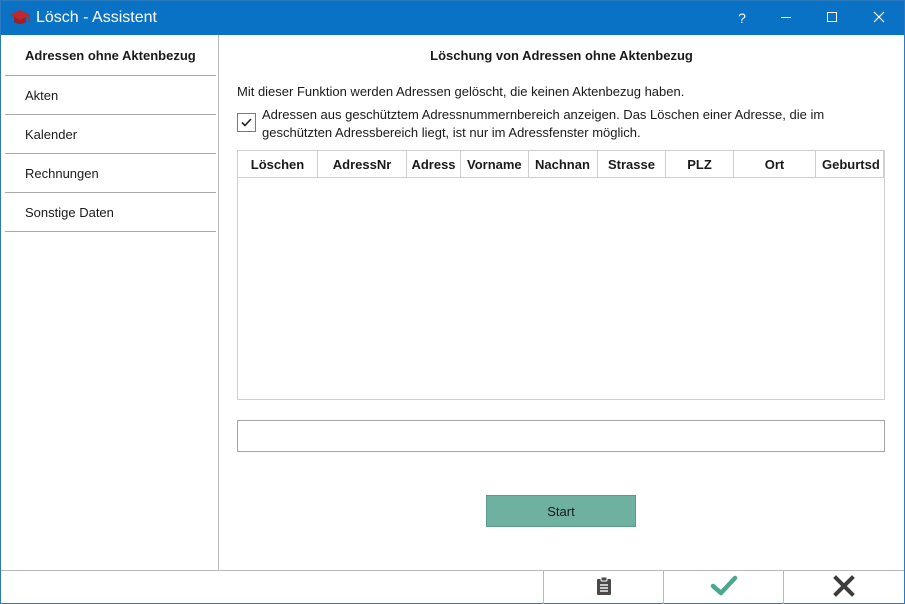 The height and width of the screenshot is (604, 905). I want to click on column-header-loeschen: Löschen, so click(278, 164).